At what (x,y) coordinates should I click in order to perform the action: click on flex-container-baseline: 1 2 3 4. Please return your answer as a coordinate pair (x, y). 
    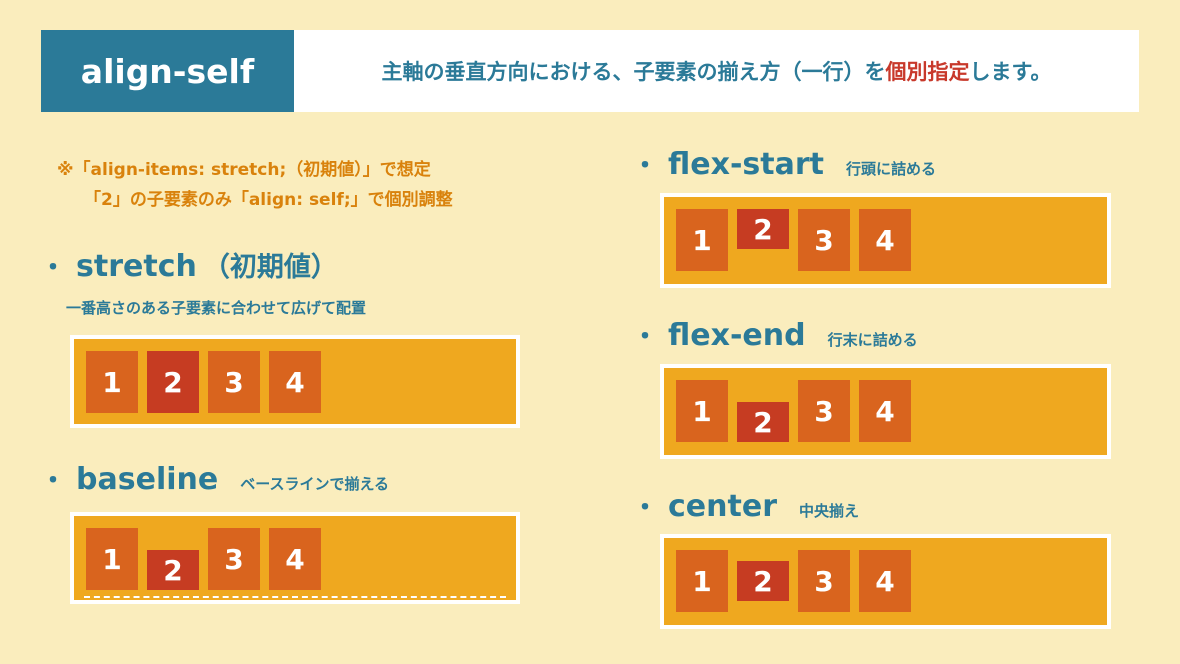
    Looking at the image, I should click on (295, 558).